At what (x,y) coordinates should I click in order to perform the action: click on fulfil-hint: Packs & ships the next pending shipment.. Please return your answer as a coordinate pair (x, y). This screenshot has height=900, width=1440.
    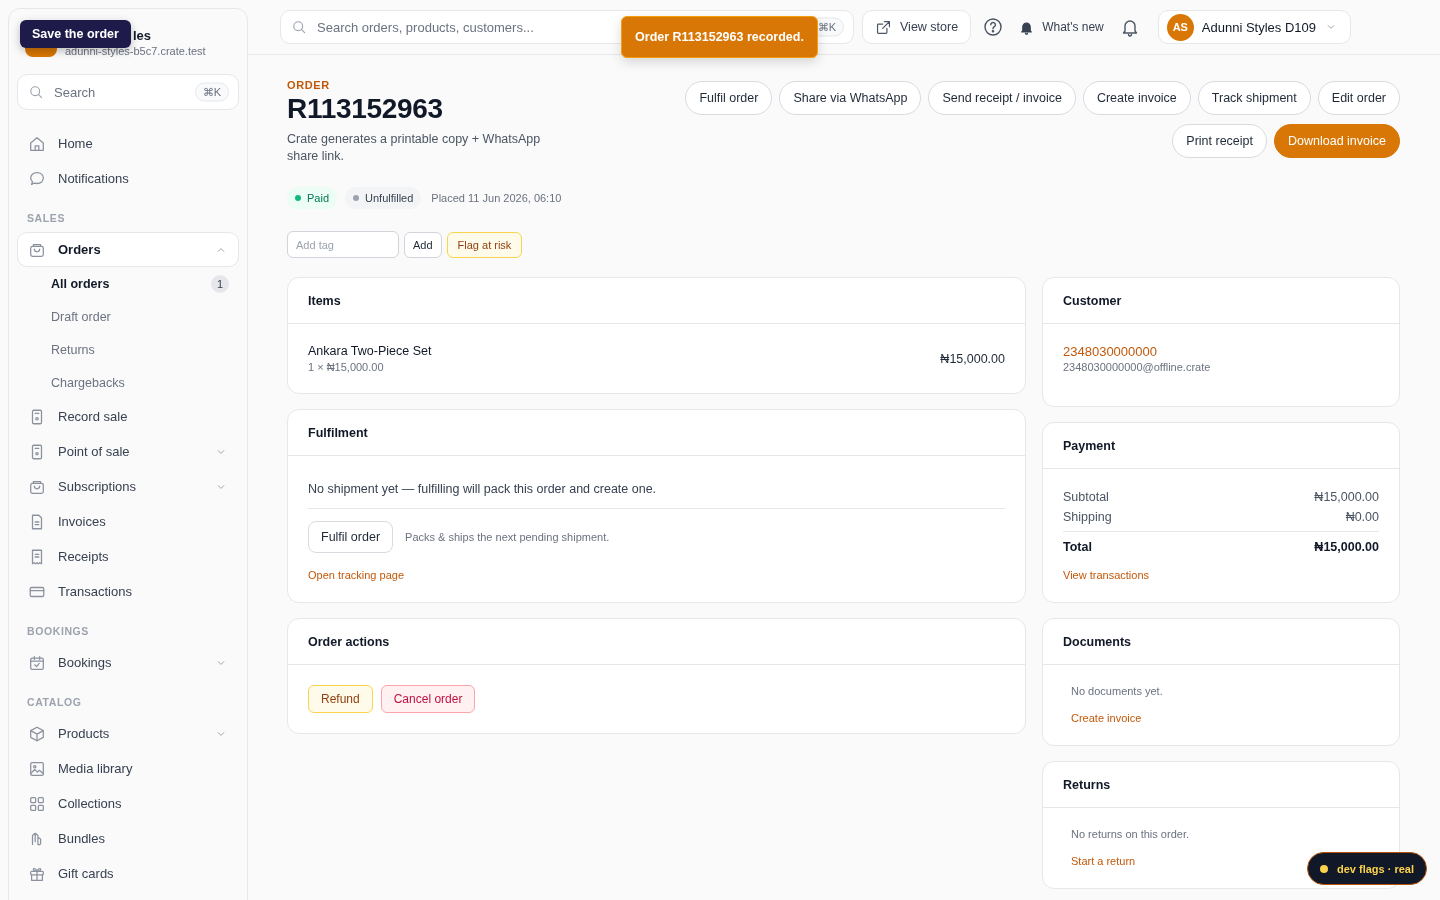
    Looking at the image, I should click on (507, 537).